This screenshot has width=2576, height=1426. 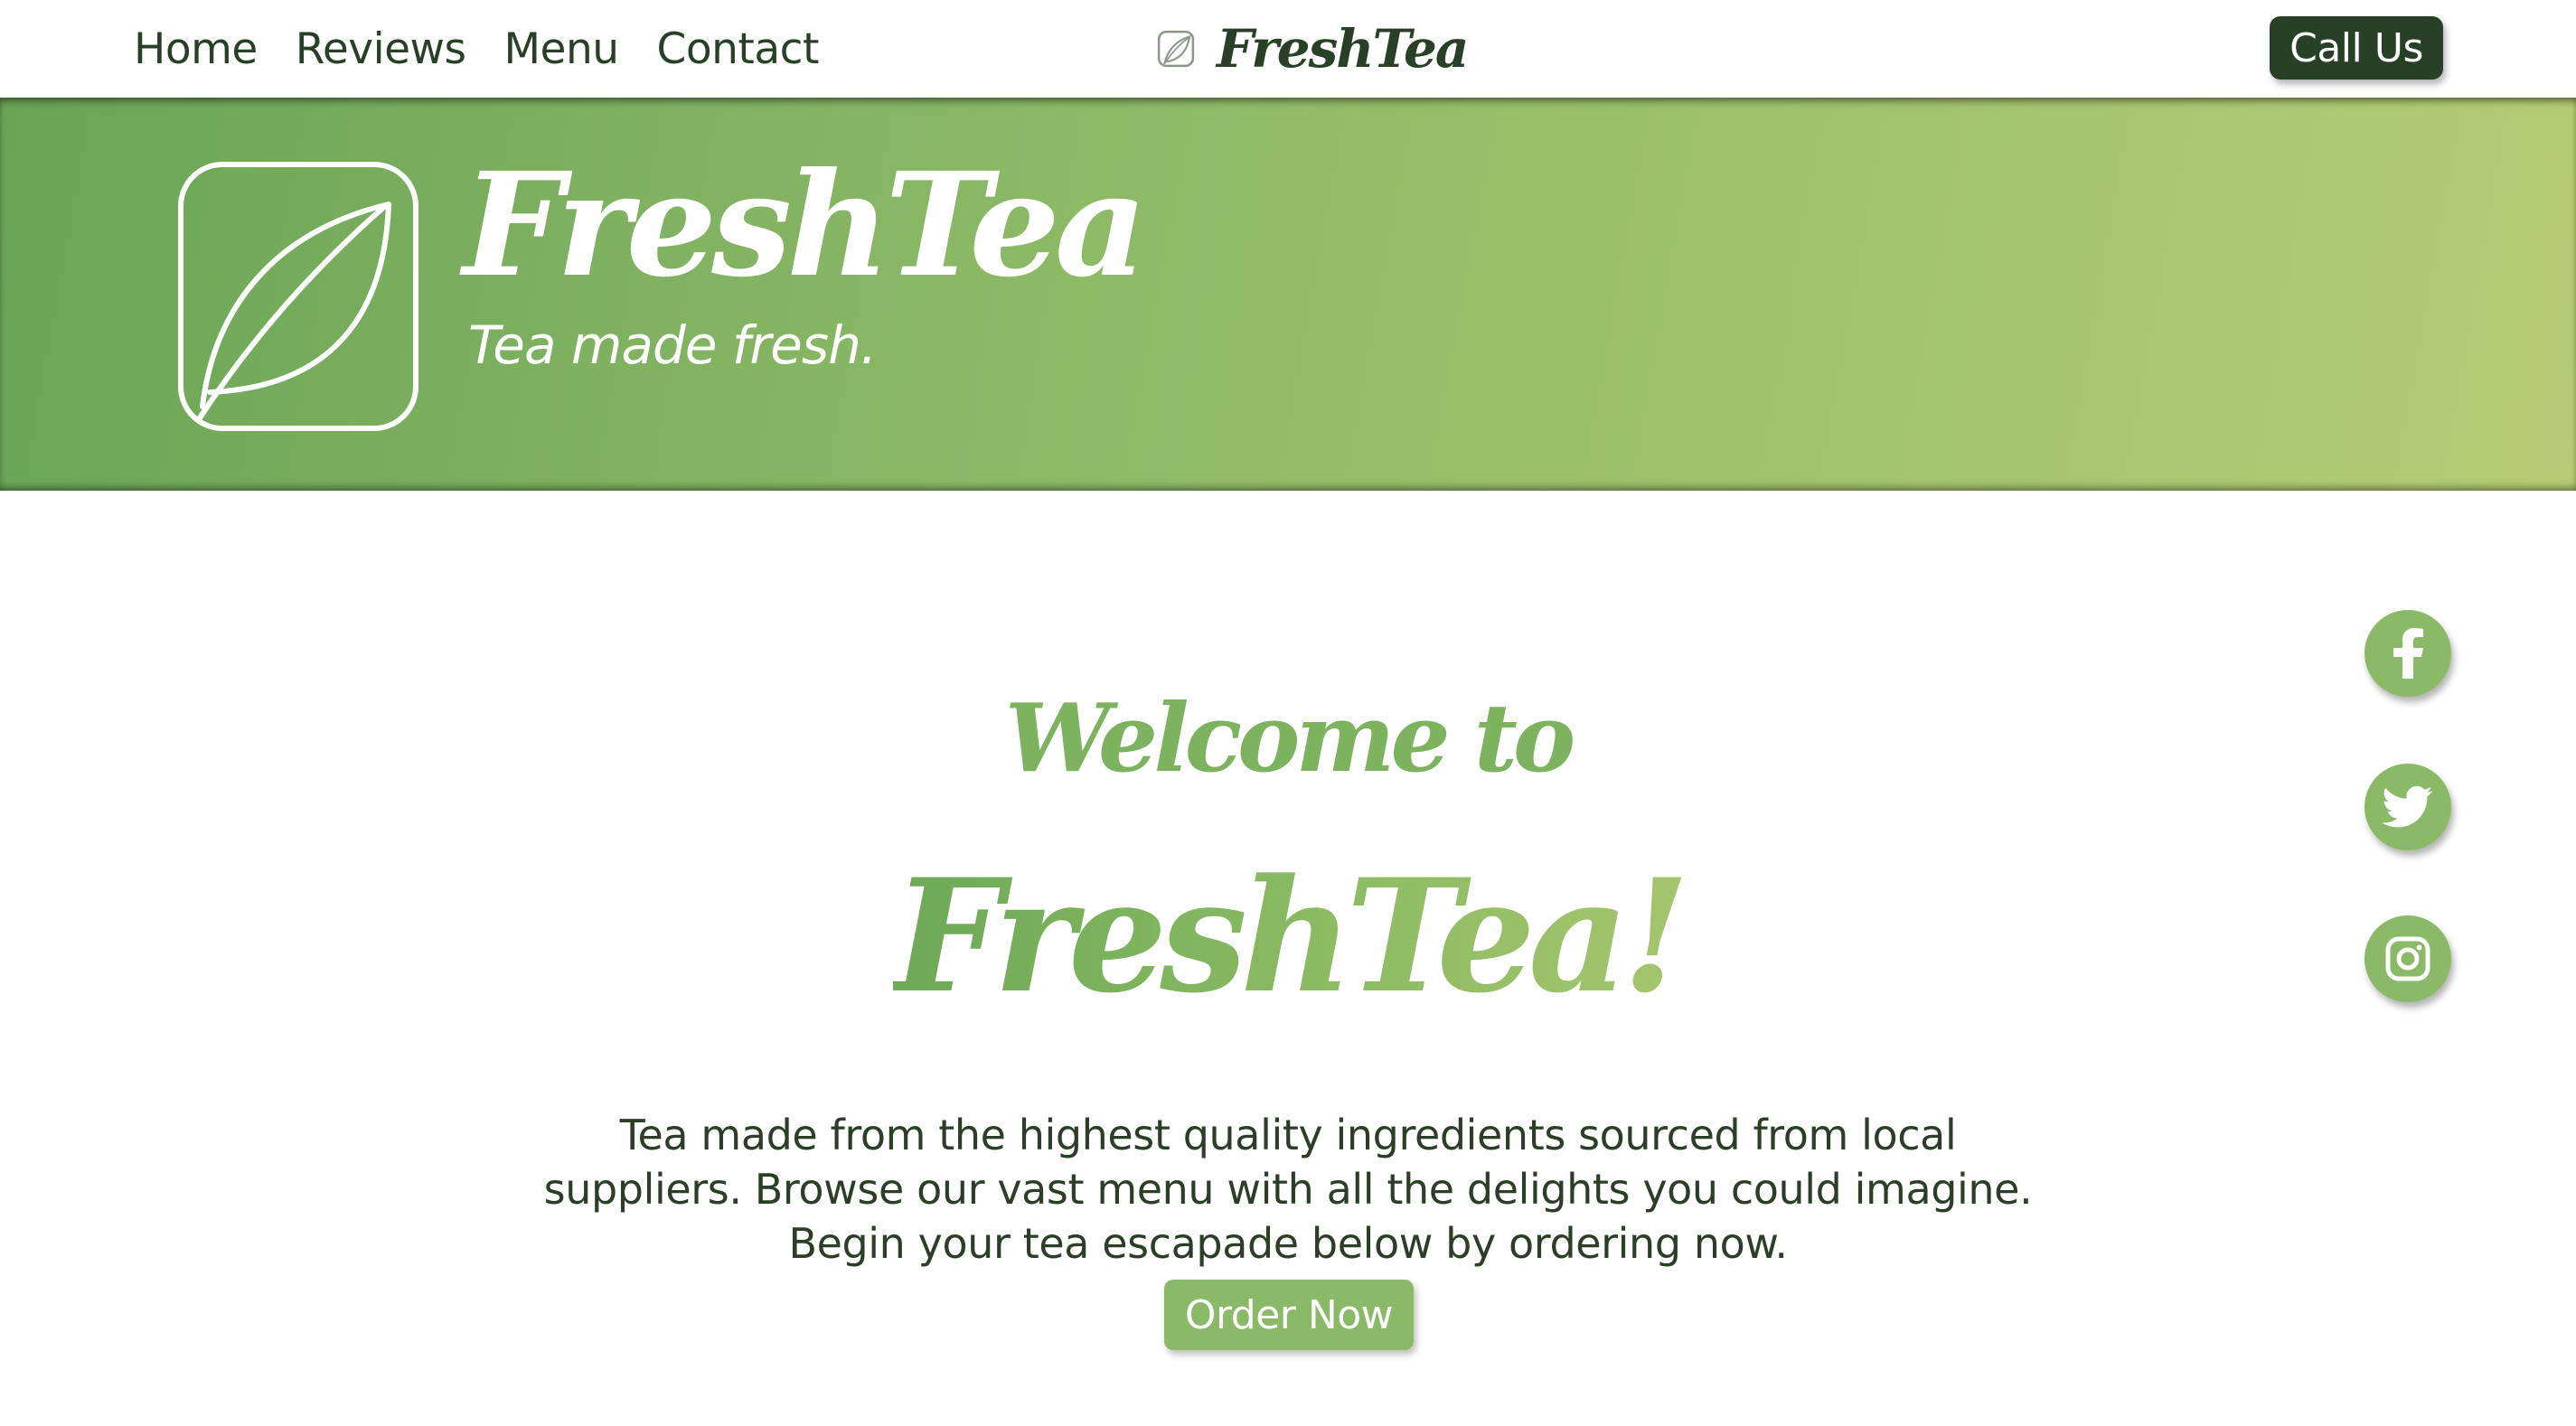 I want to click on leaf-logo-icon, so click(x=1176, y=49).